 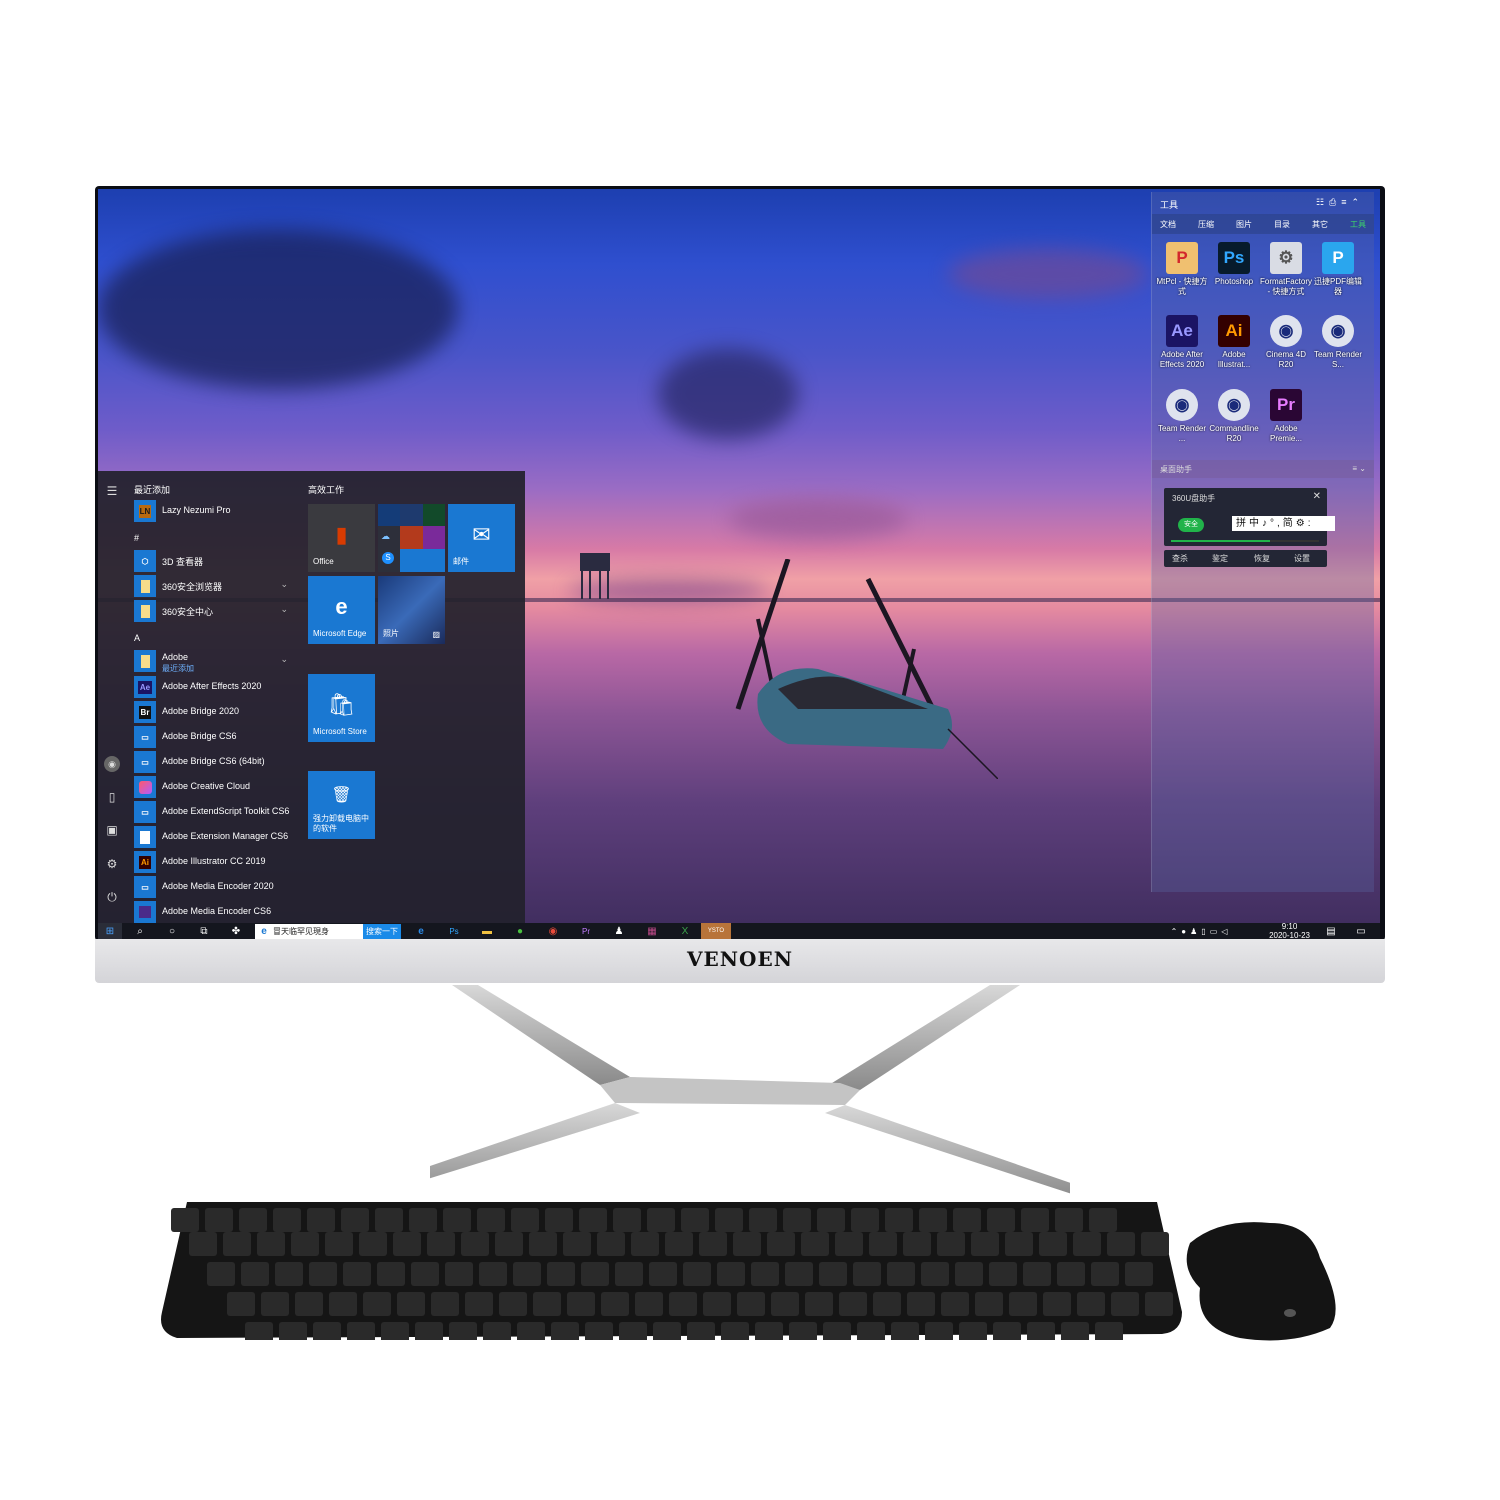 I want to click on group-letter: #, so click(x=136, y=538).